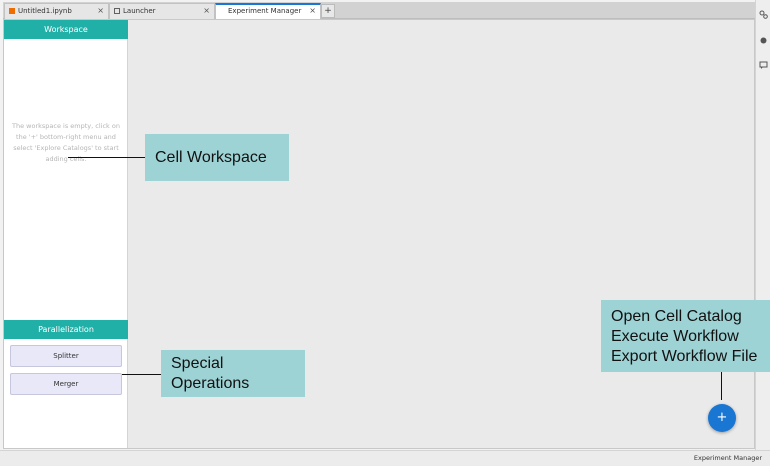 Image resolution: width=770 pixels, height=466 pixels. Describe the element at coordinates (763, 65) in the screenshot. I see `chat-icon` at that location.